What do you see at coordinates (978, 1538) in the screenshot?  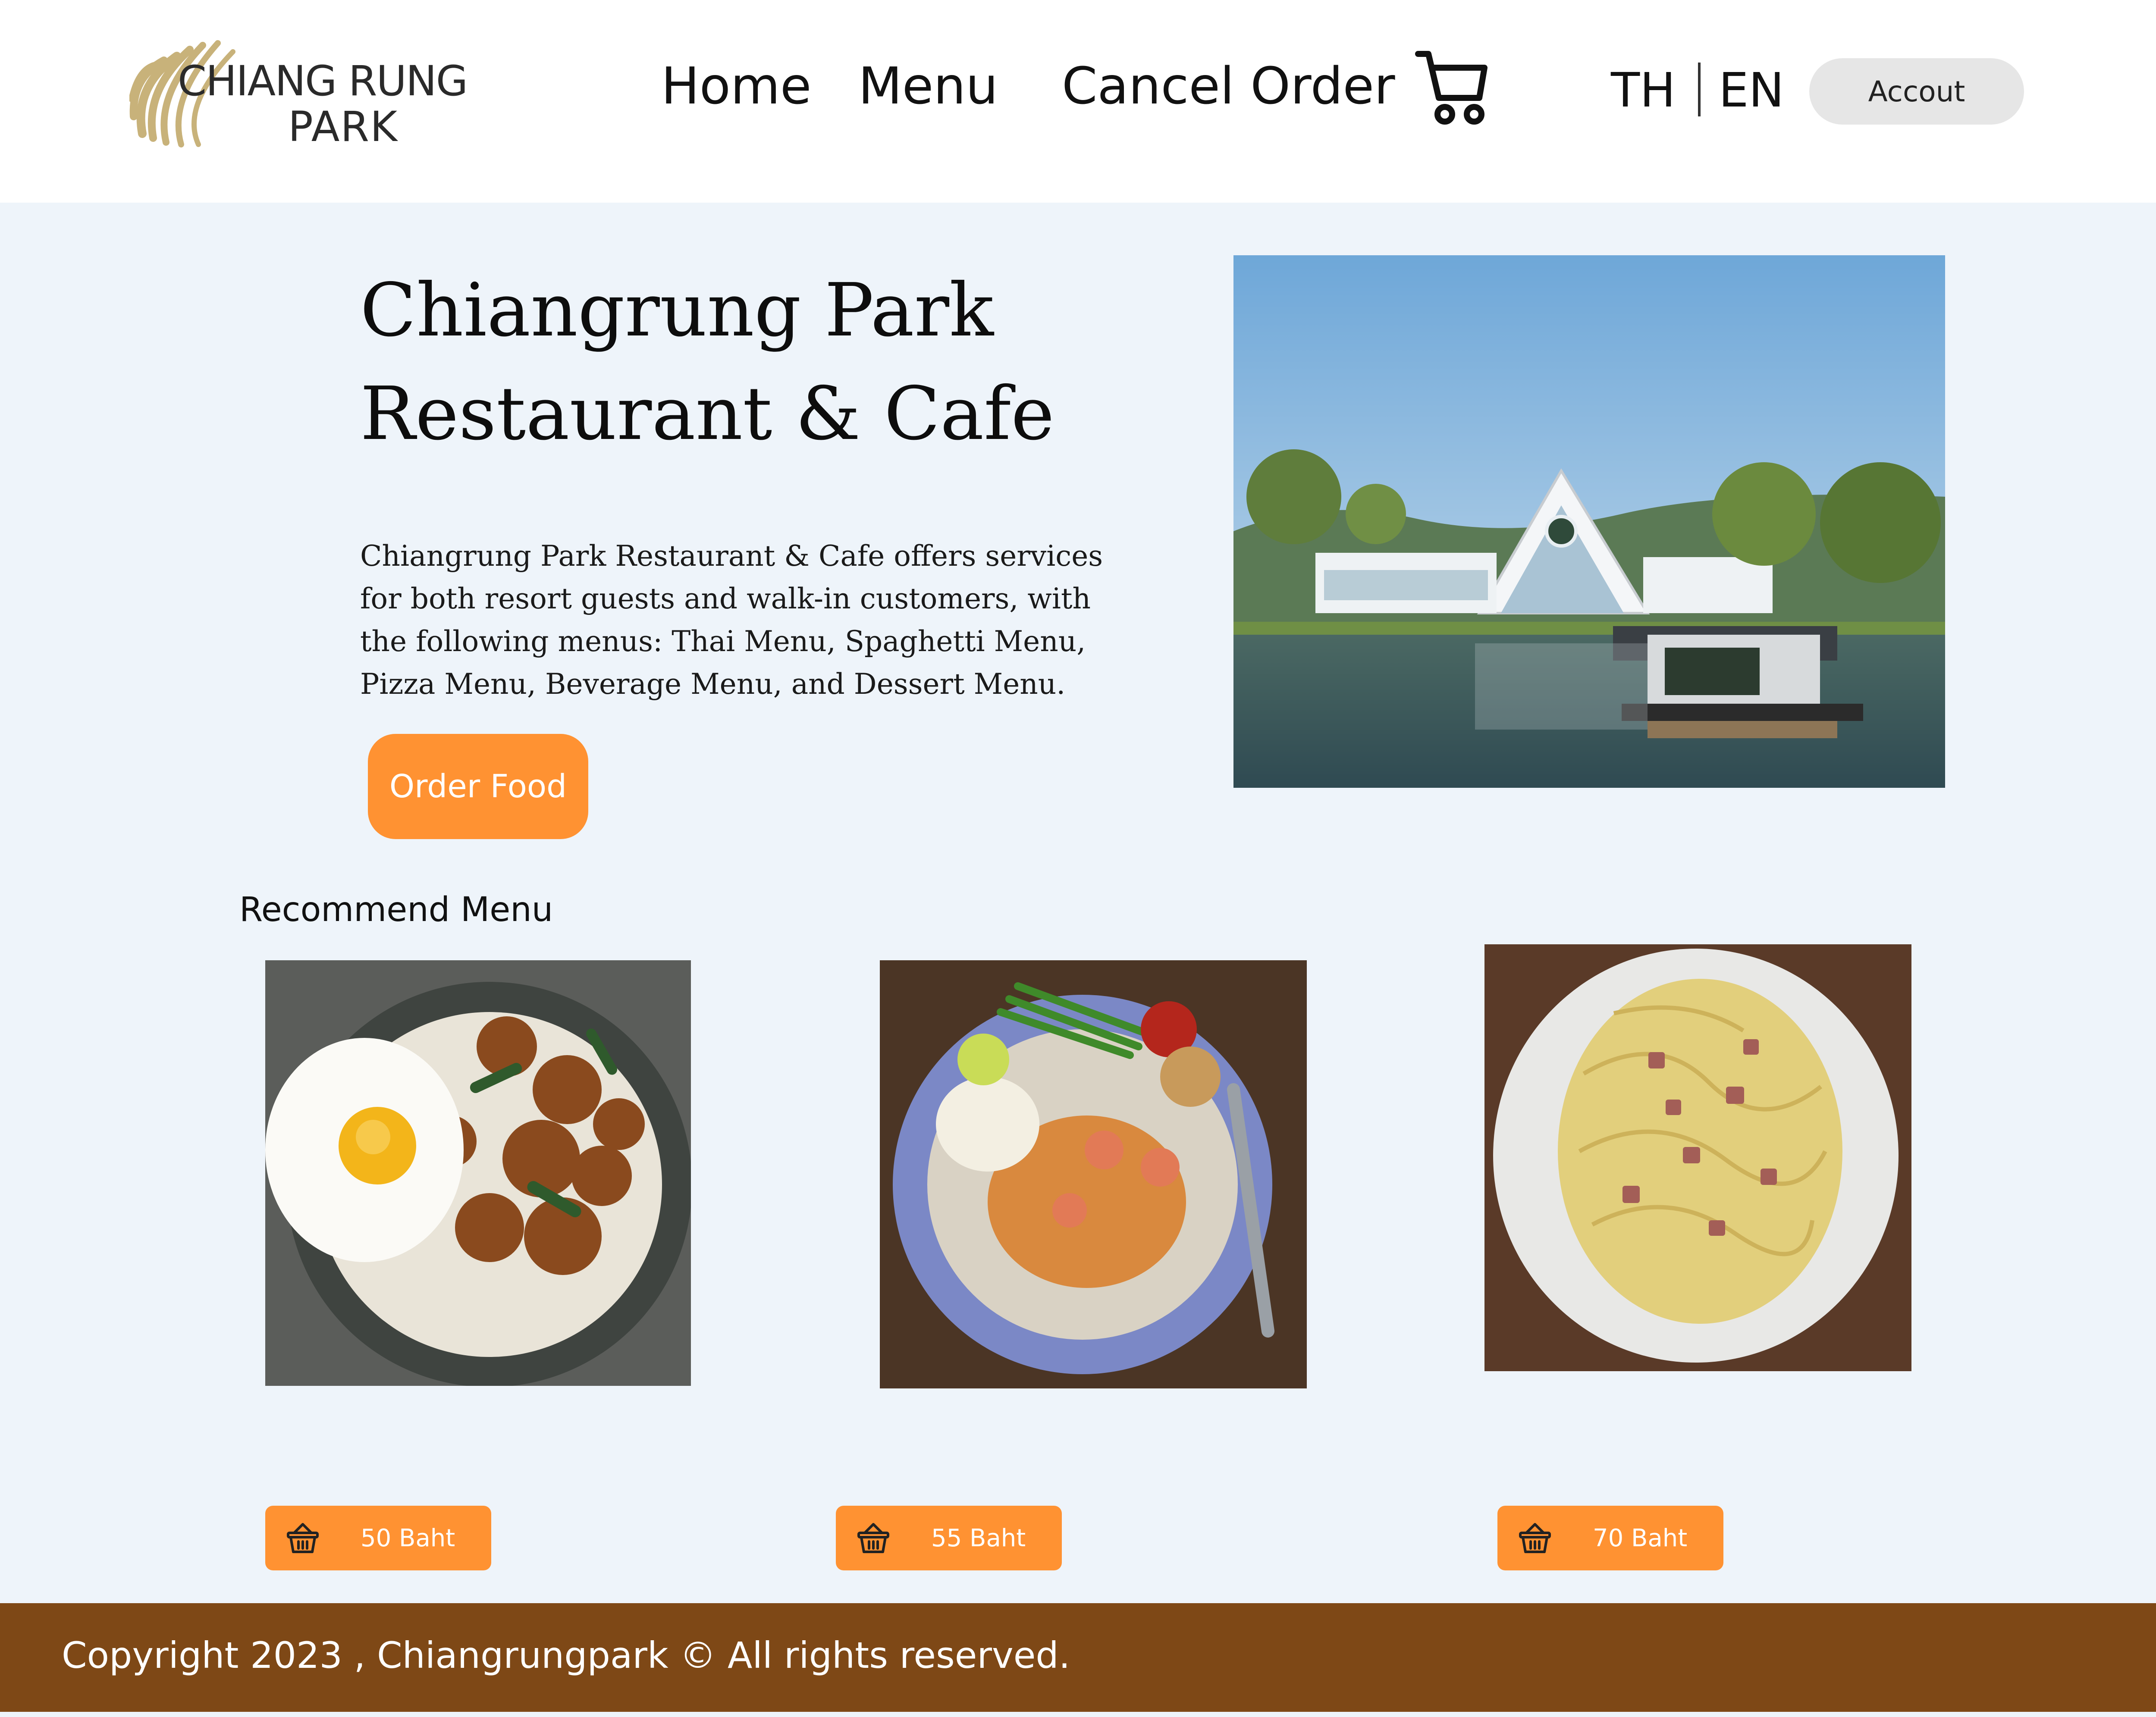 I see `price-label: 55 Baht` at bounding box center [978, 1538].